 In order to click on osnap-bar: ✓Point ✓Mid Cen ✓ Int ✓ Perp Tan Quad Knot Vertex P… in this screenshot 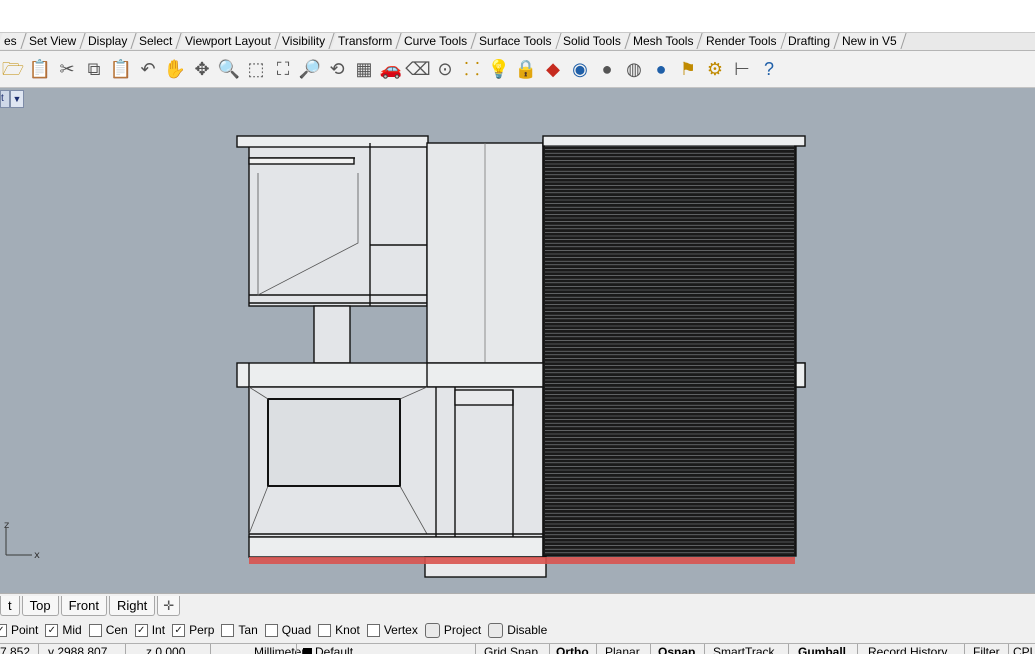, I will do `click(514, 630)`.